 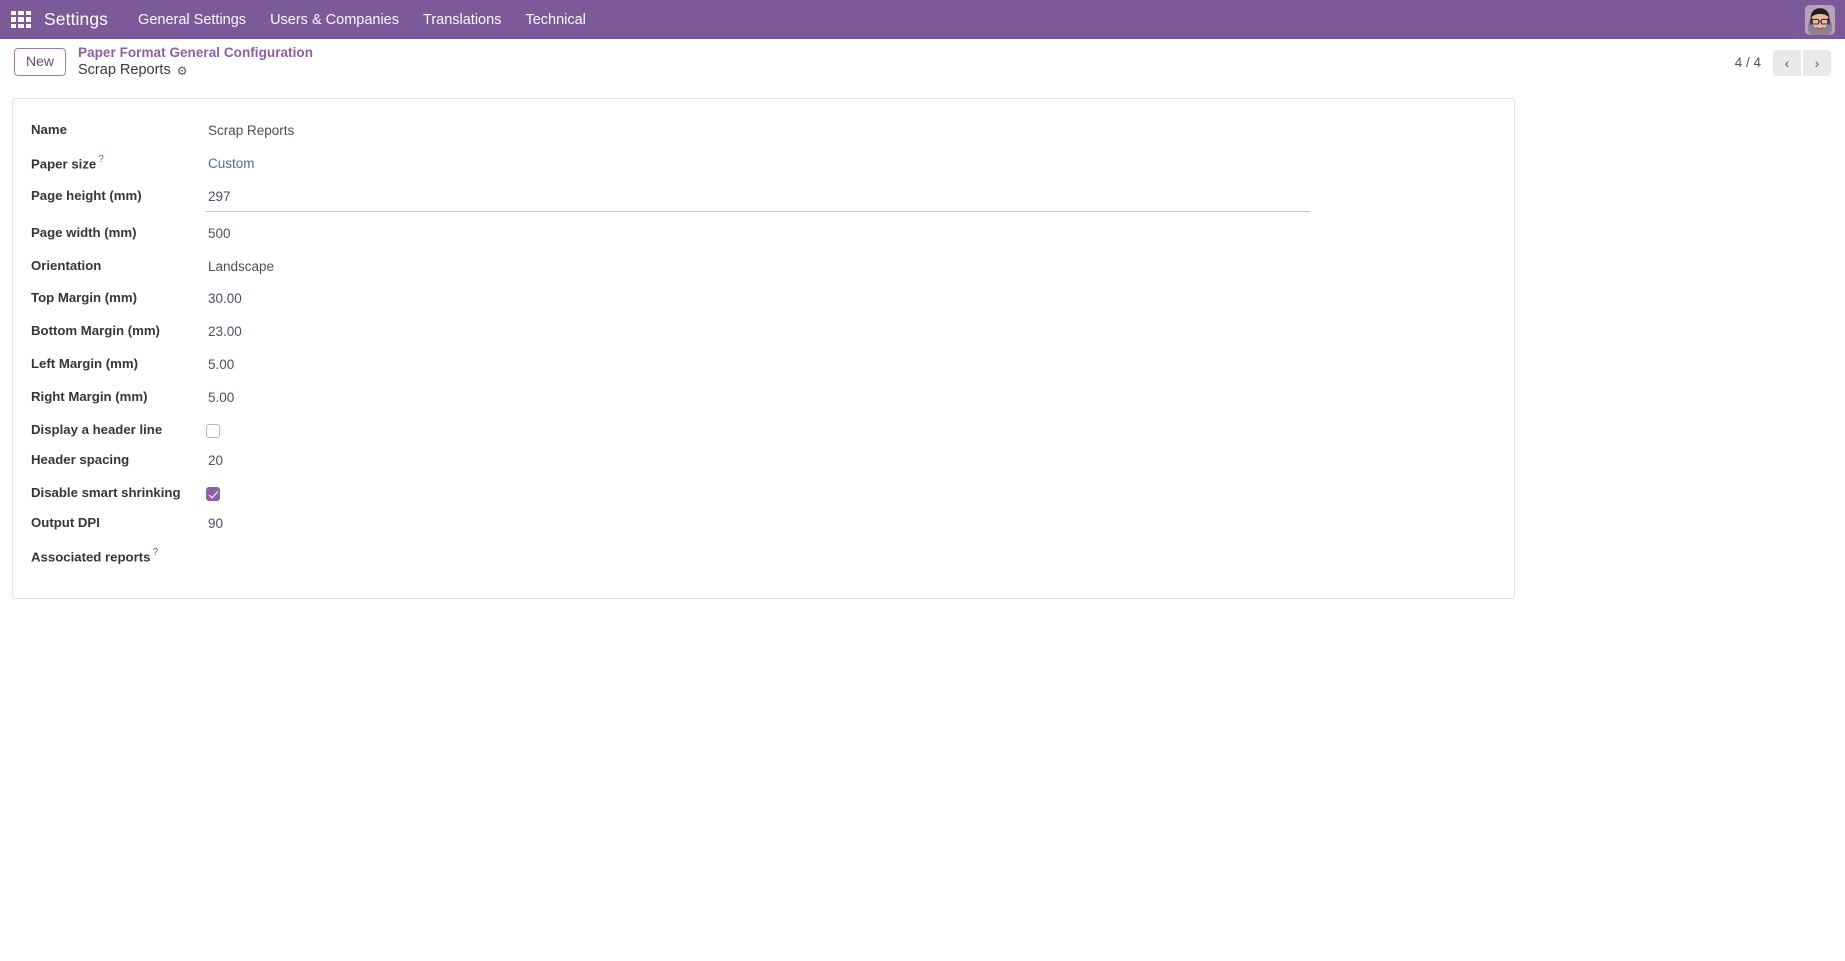 I want to click on menu-item-general-settings: General Settings, so click(x=192, y=20).